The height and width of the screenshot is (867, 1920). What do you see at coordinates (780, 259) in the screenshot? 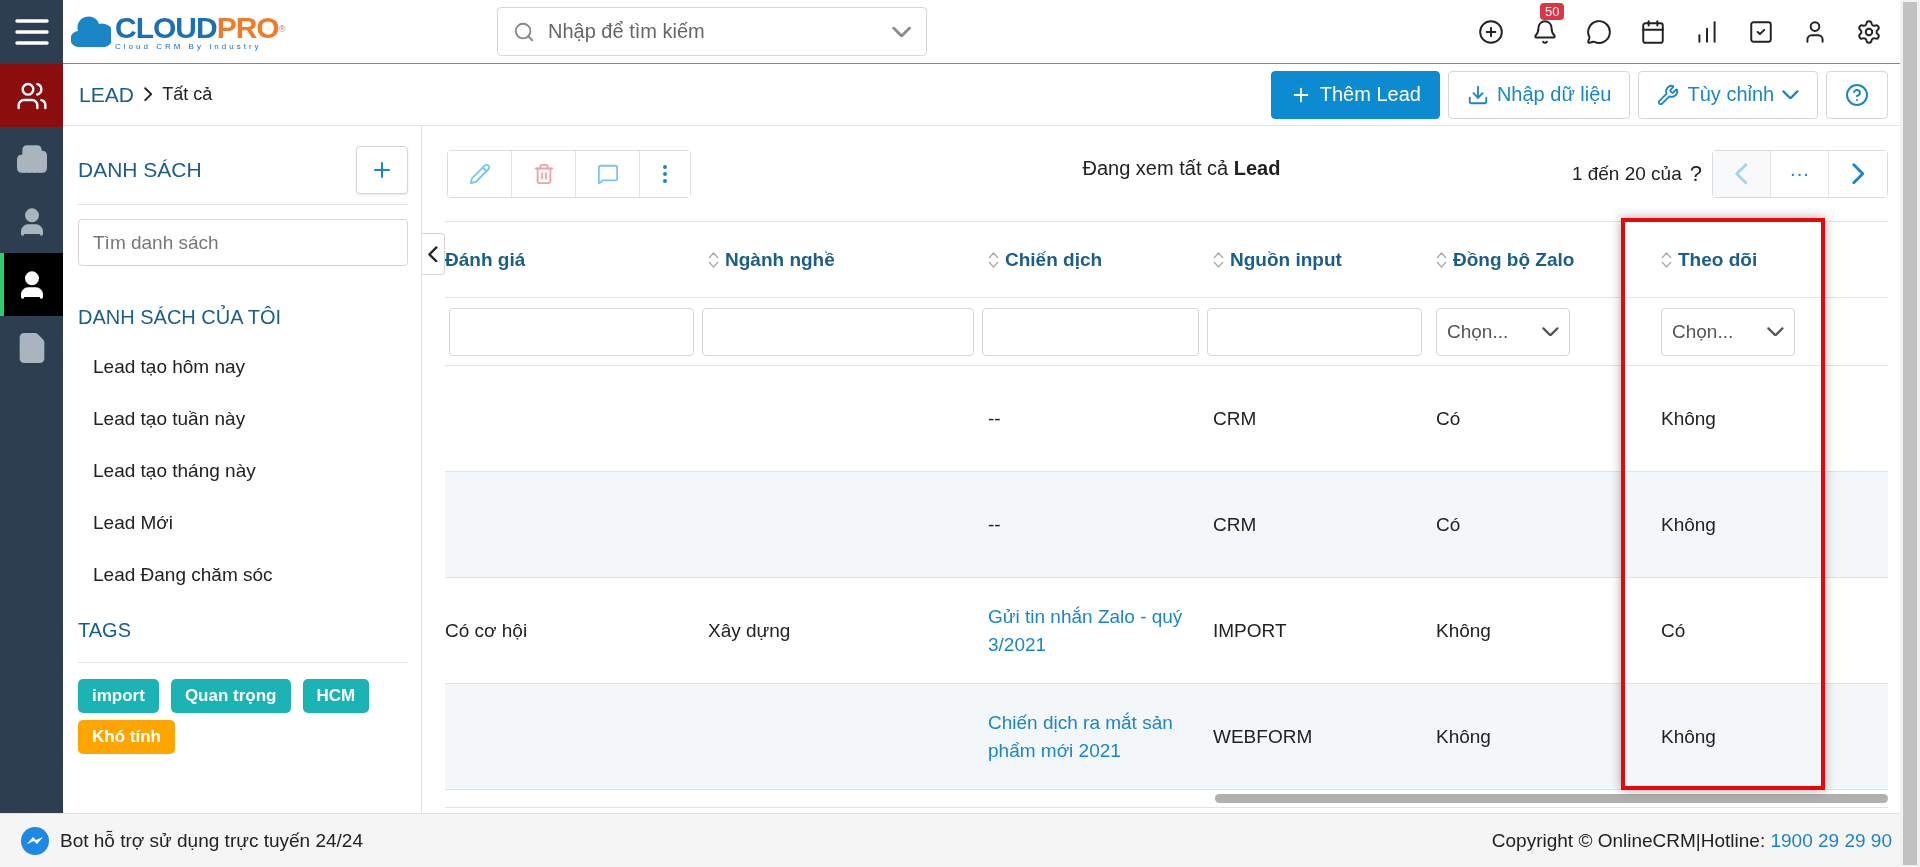
I see `column-header: Ngành nghề` at bounding box center [780, 259].